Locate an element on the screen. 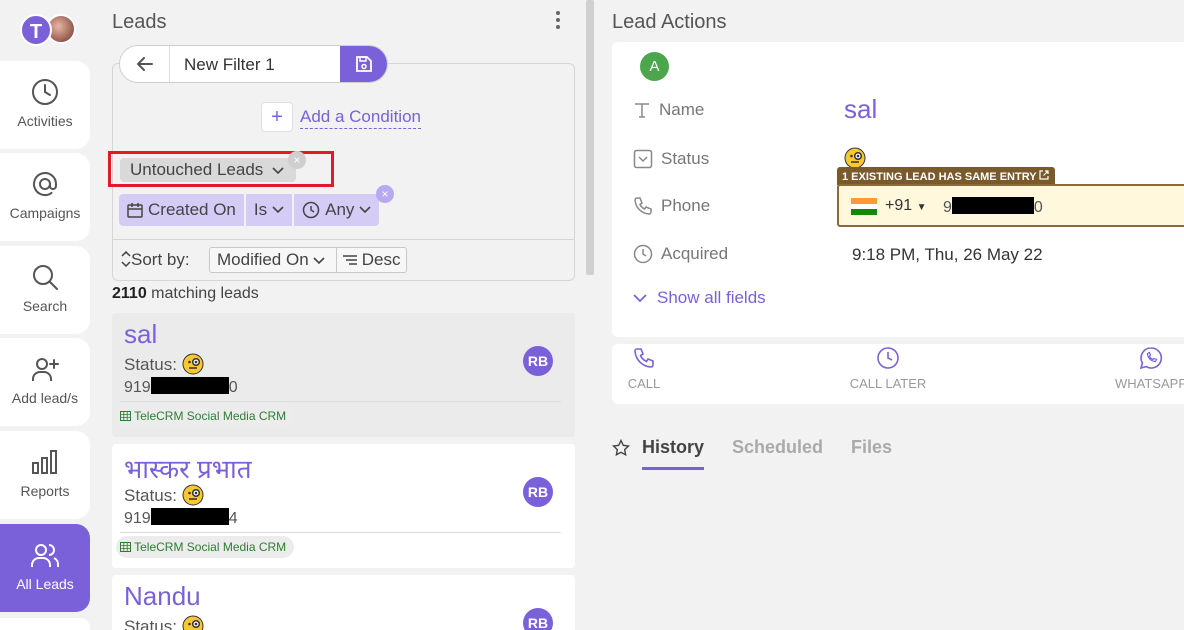 The width and height of the screenshot is (1184, 630). history-tabs: History Scheduled Files is located at coordinates (766, 453).